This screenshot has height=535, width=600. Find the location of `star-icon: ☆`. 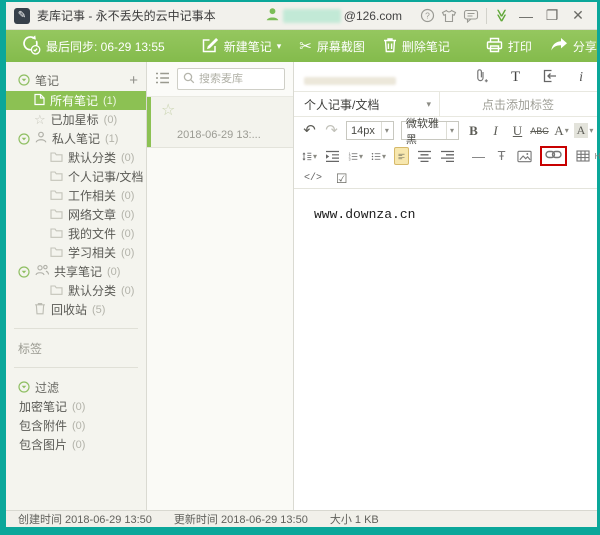

star-icon: ☆ is located at coordinates (168, 110).